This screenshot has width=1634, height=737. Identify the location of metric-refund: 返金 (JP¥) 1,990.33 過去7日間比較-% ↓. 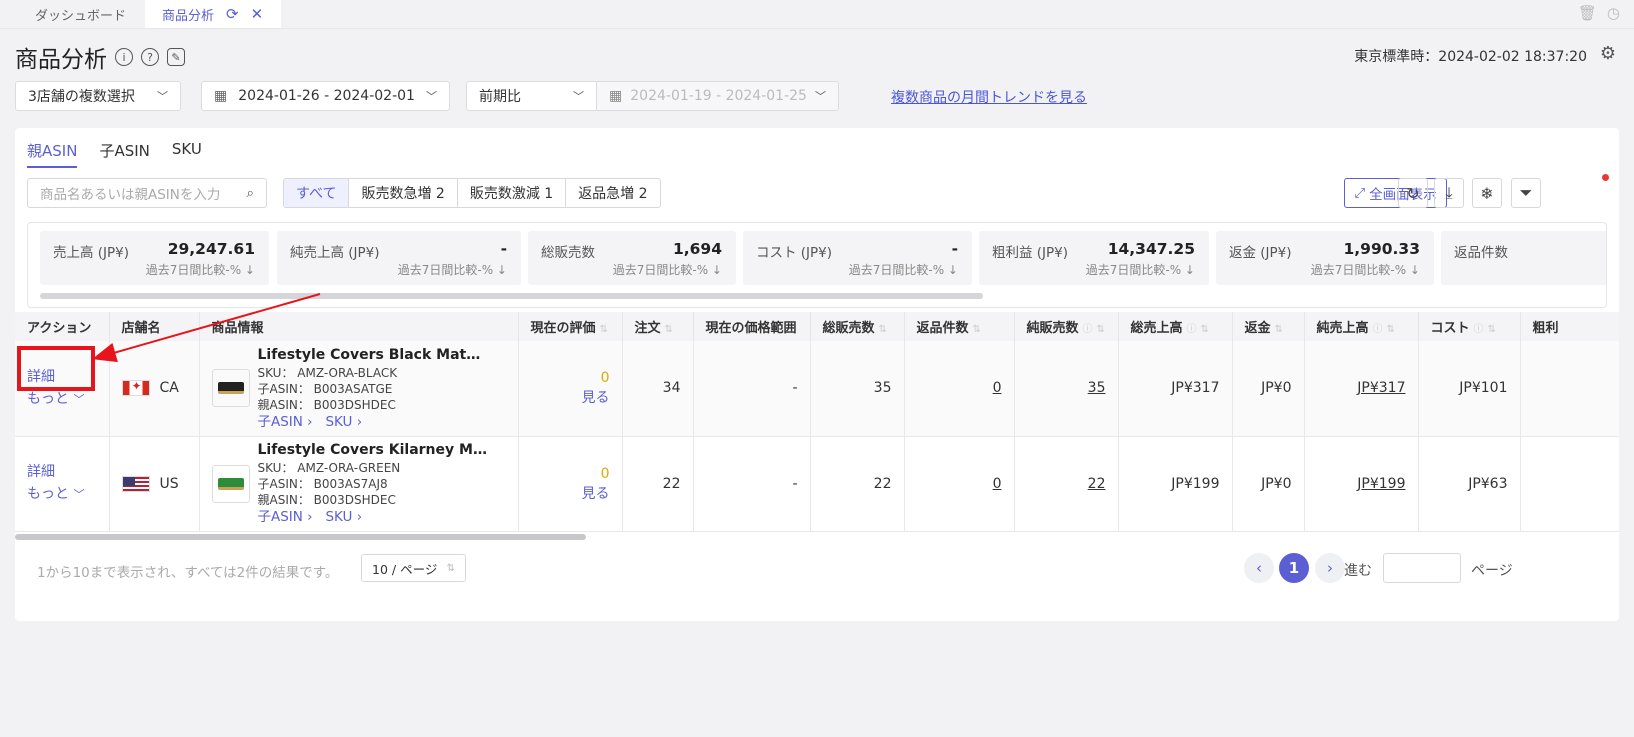
(1325, 258).